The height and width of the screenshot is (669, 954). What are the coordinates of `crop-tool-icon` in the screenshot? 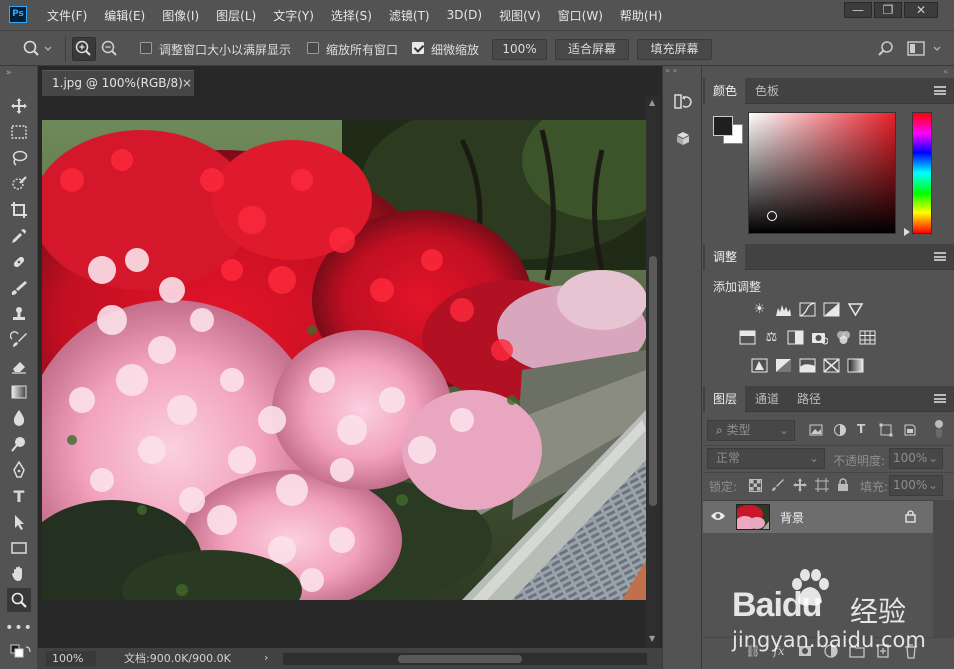 It's located at (19, 210).